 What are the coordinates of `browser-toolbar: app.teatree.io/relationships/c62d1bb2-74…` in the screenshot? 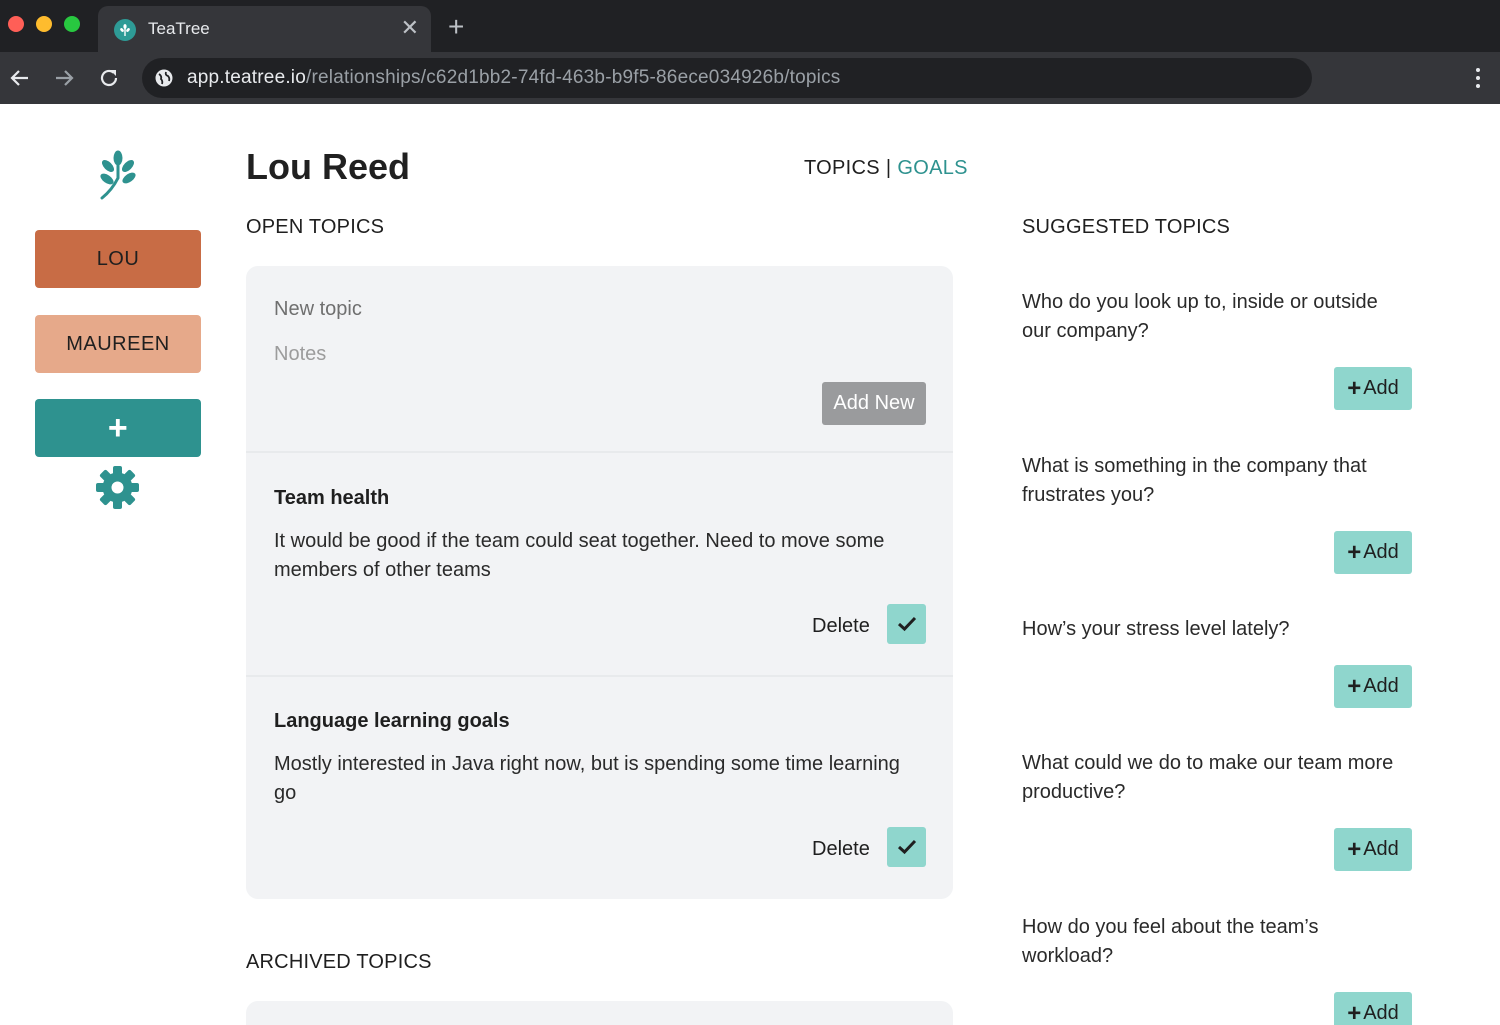 It's located at (750, 78).